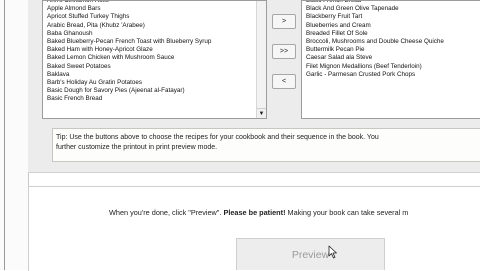 This screenshot has width=480, height=271. What do you see at coordinates (284, 81) in the screenshot?
I see `remove-recipe-button: <` at bounding box center [284, 81].